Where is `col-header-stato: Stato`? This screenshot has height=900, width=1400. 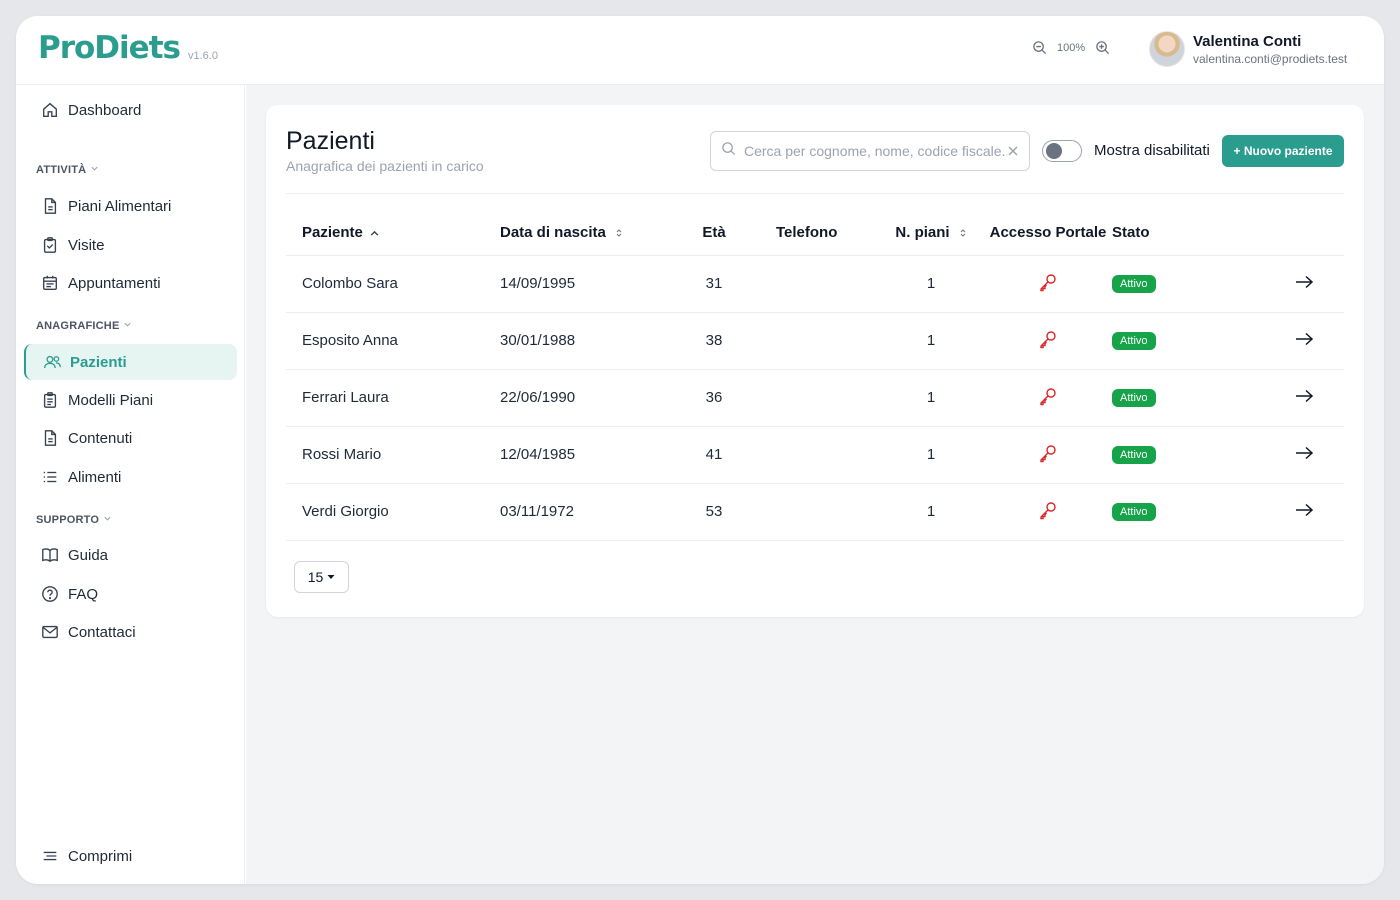 col-header-stato: Stato is located at coordinates (1178, 233).